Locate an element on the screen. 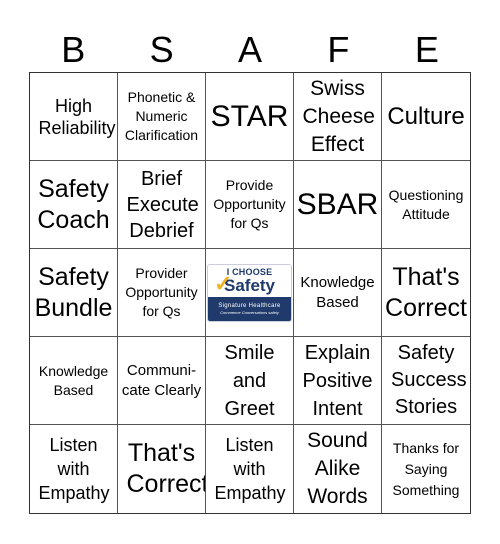 The image size is (500, 544). cell-text: Provide Opportunity for Qs is located at coordinates (249, 204).